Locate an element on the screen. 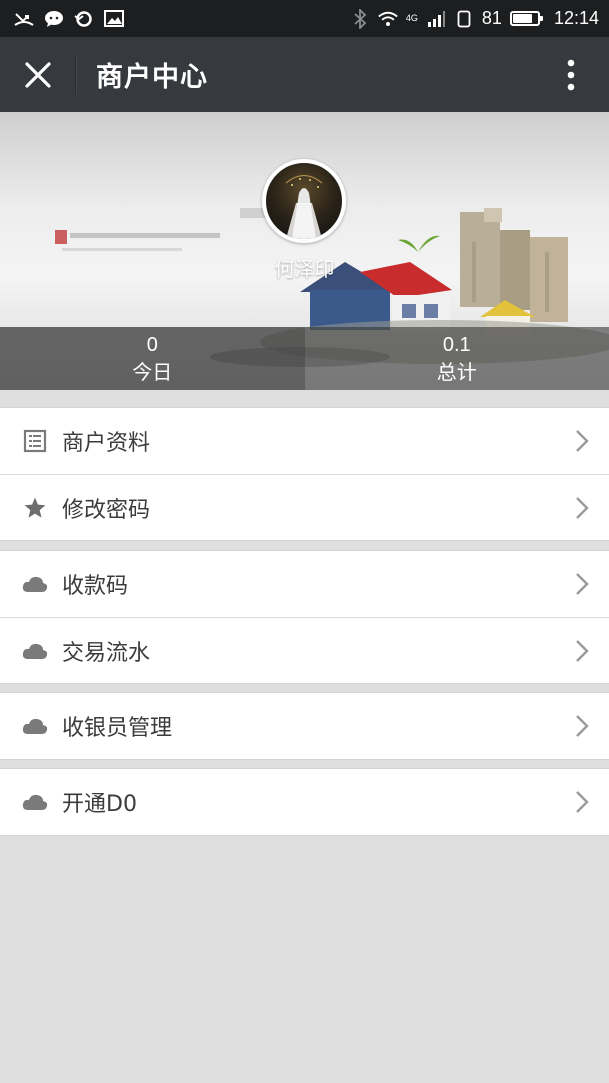 The width and height of the screenshot is (609, 1083). menu-item-label: 修改密码 is located at coordinates (106, 510).